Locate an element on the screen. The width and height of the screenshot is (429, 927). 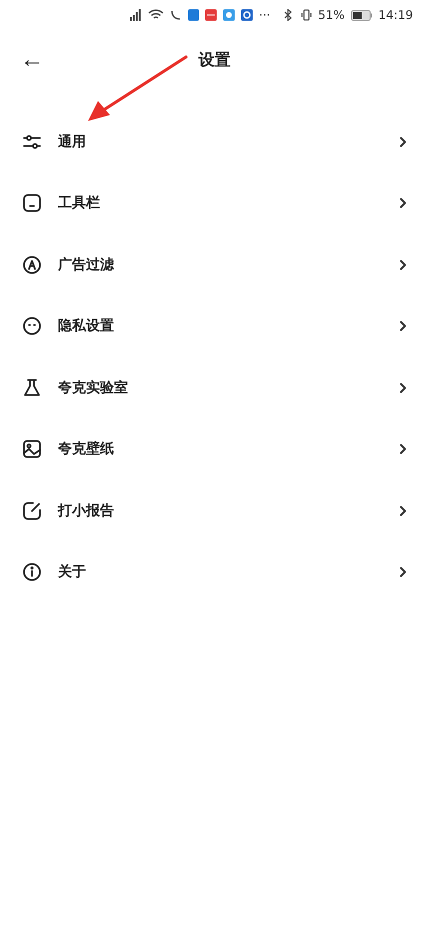
bluetooth-icon is located at coordinates (288, 15).